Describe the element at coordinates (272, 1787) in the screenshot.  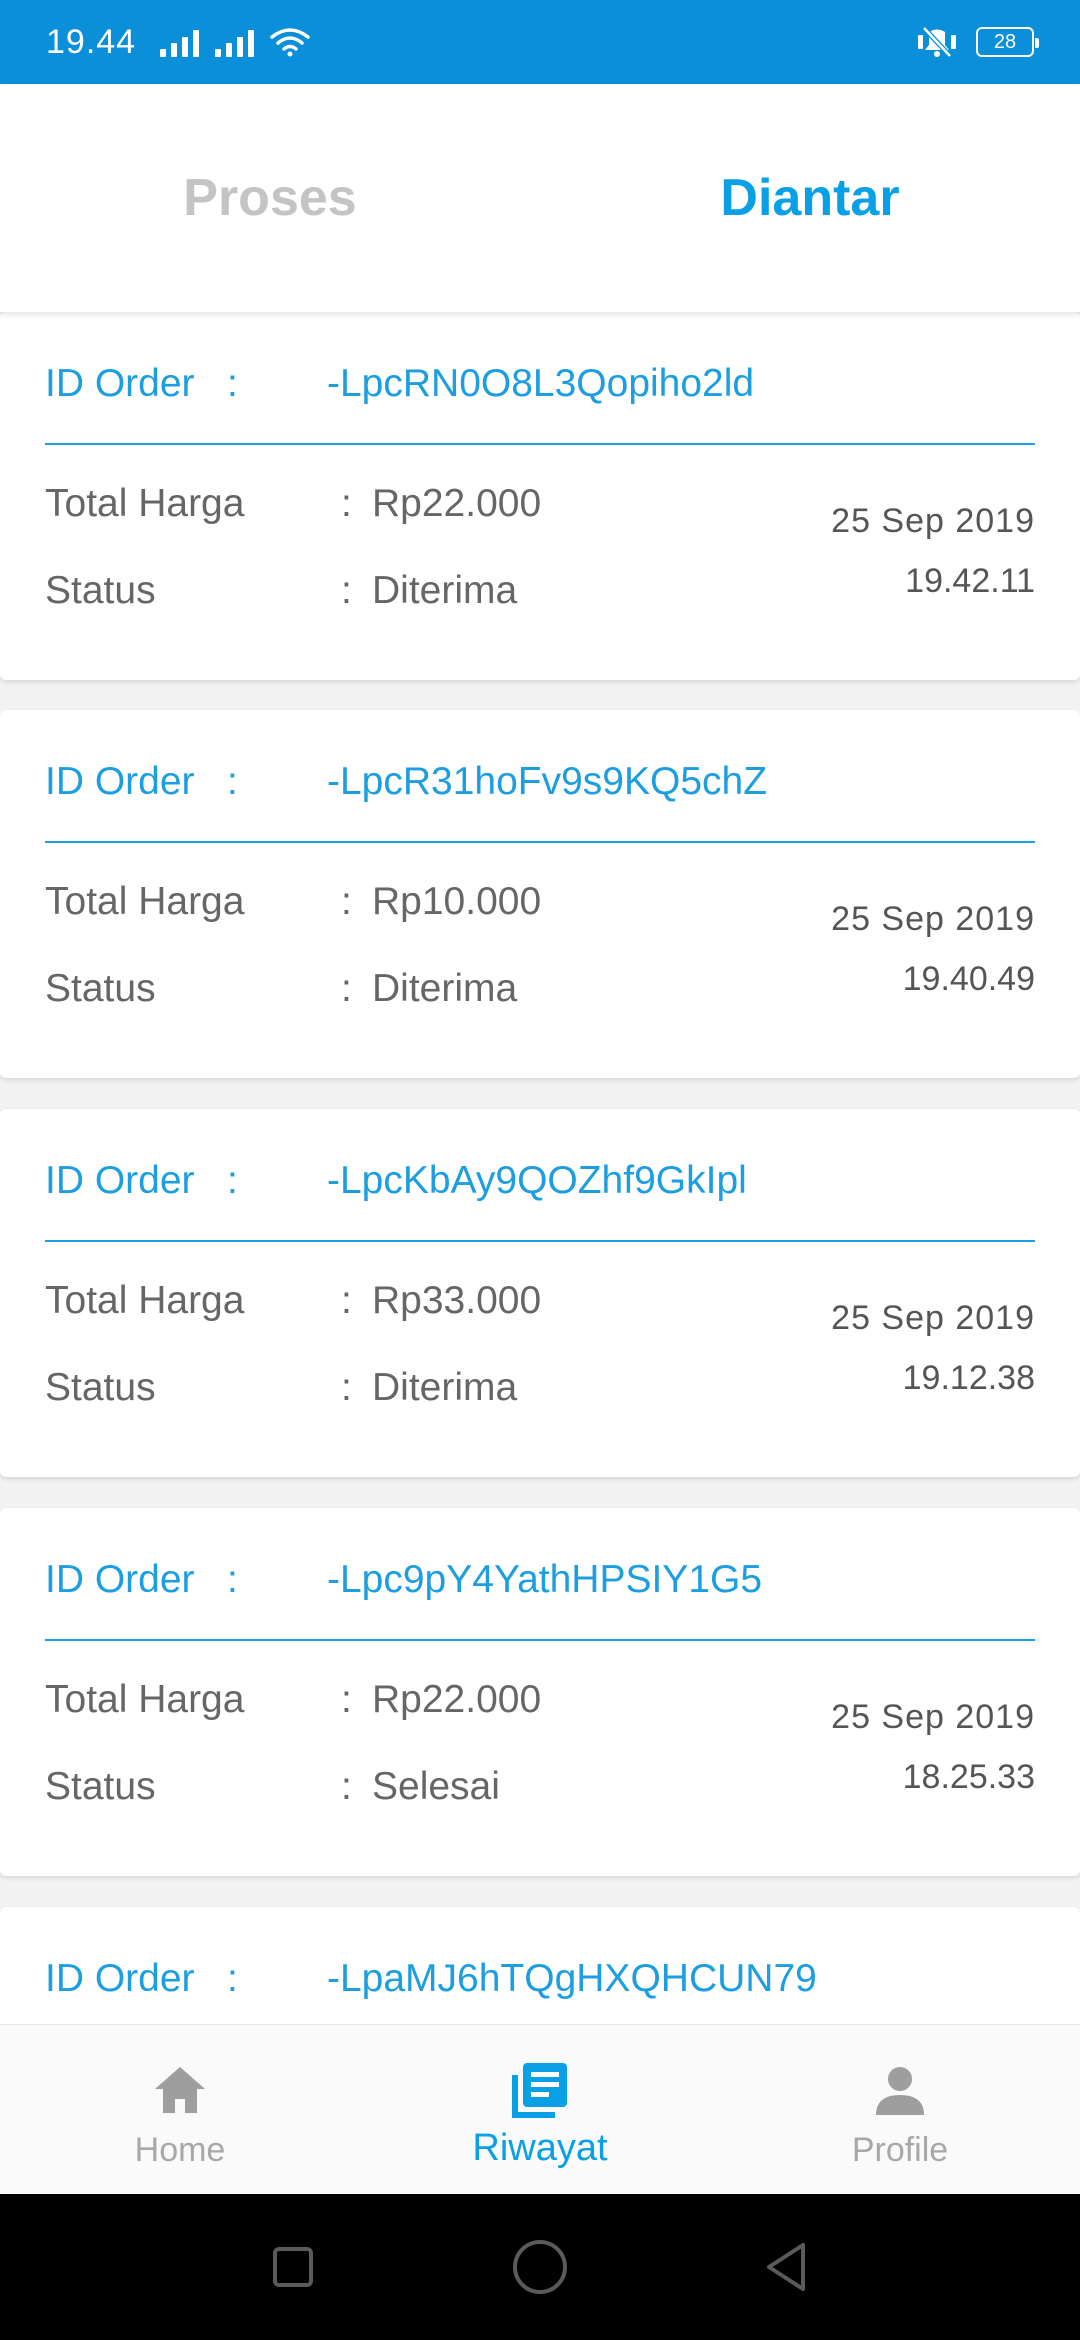
I see `status-row: Status : Selesai` at that location.